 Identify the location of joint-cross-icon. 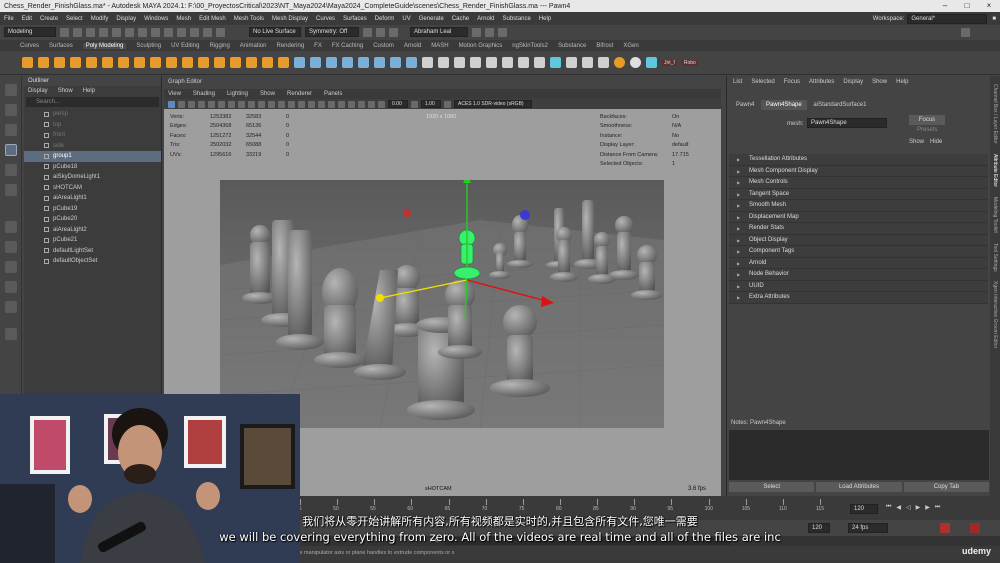
(651, 62).